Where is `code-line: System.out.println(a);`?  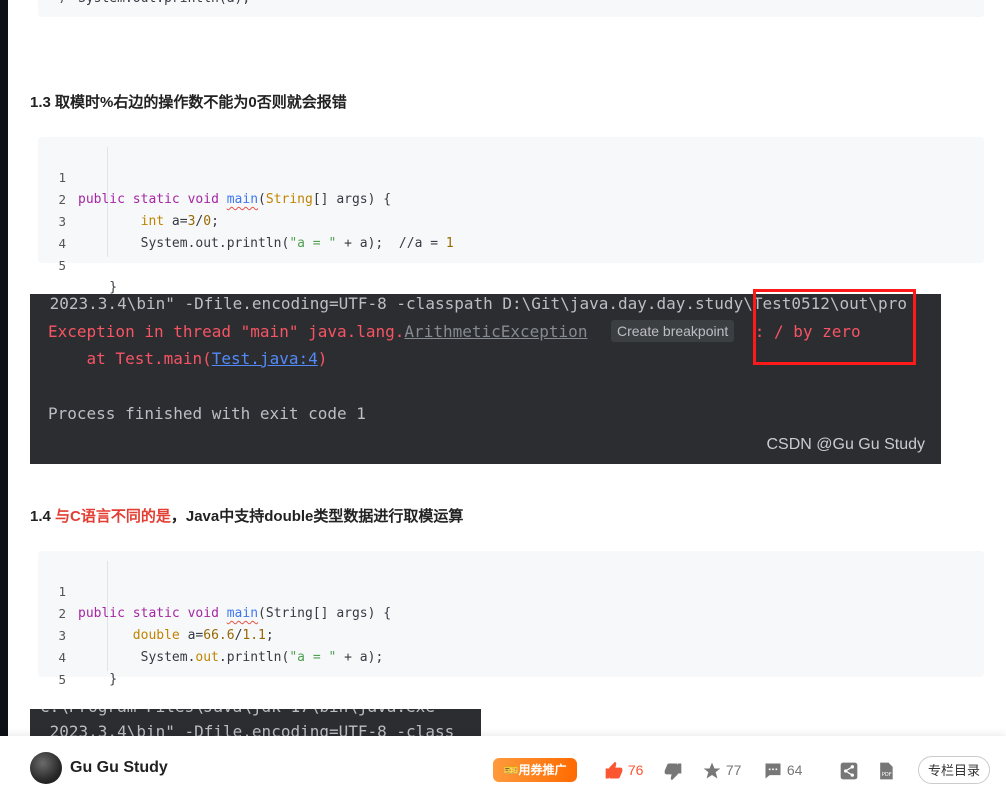 code-line: System.out.println(a); is located at coordinates (164, 5).